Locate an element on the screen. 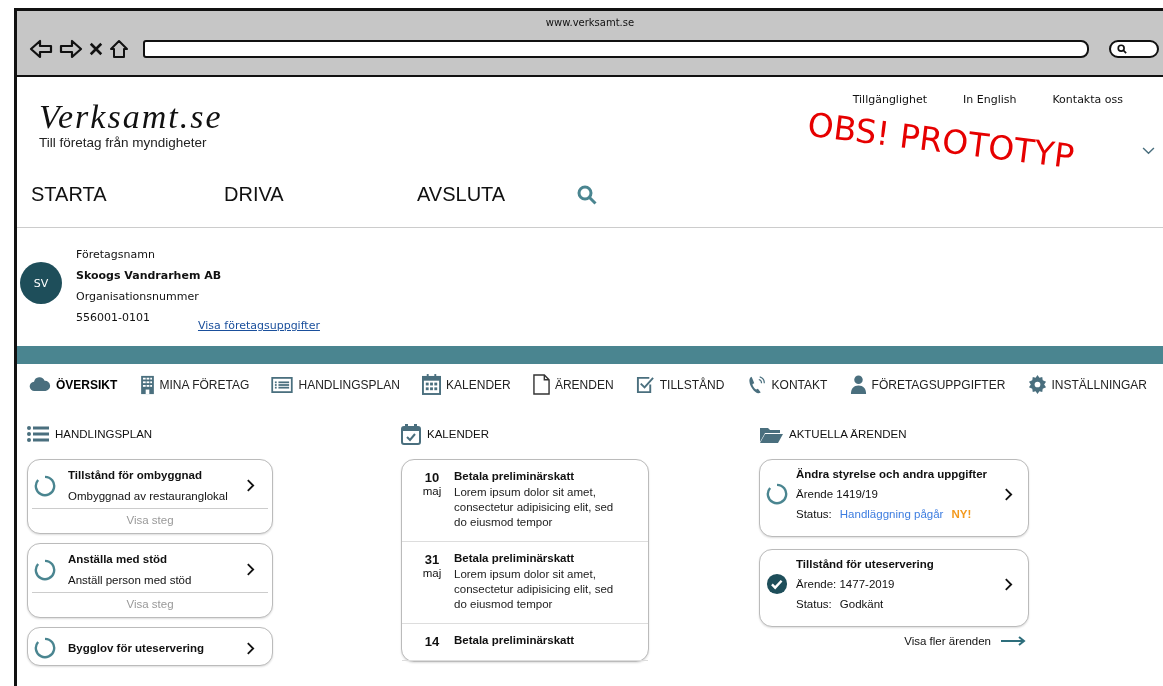  card-title: Tillstånd för ombyggnad is located at coordinates (135, 475).